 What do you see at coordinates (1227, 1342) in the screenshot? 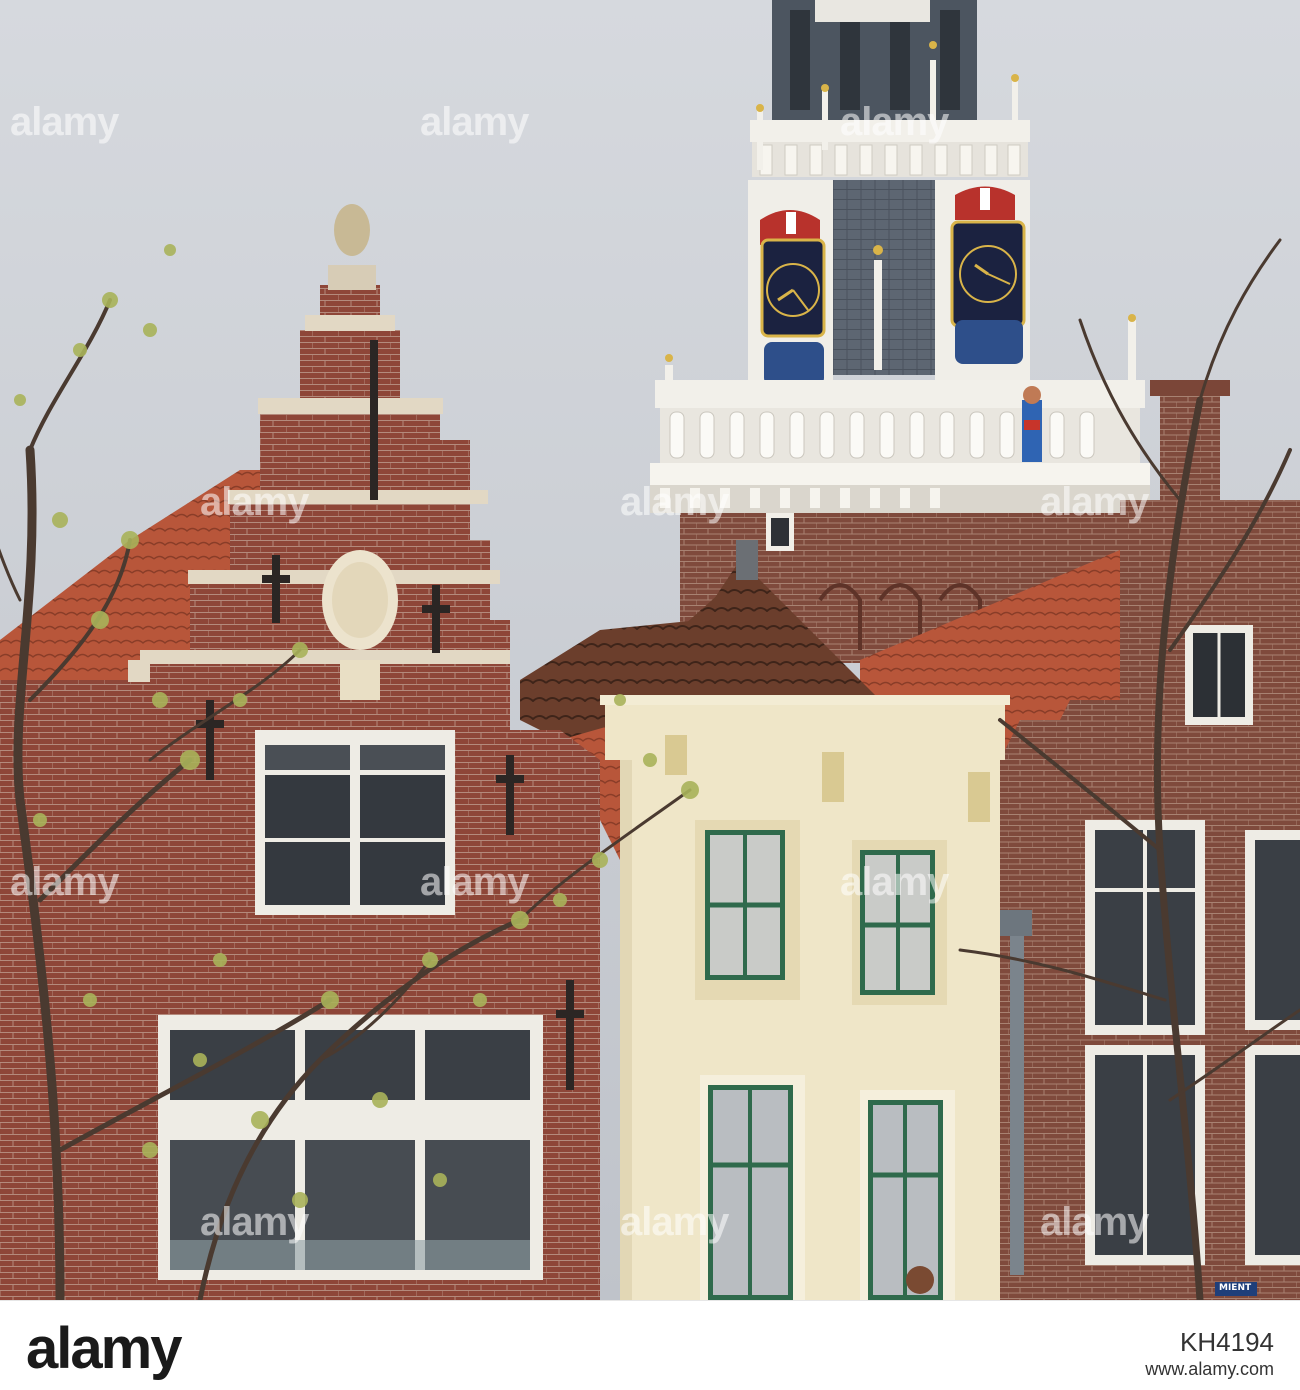
I see `footer-image-id: KH4194` at bounding box center [1227, 1342].